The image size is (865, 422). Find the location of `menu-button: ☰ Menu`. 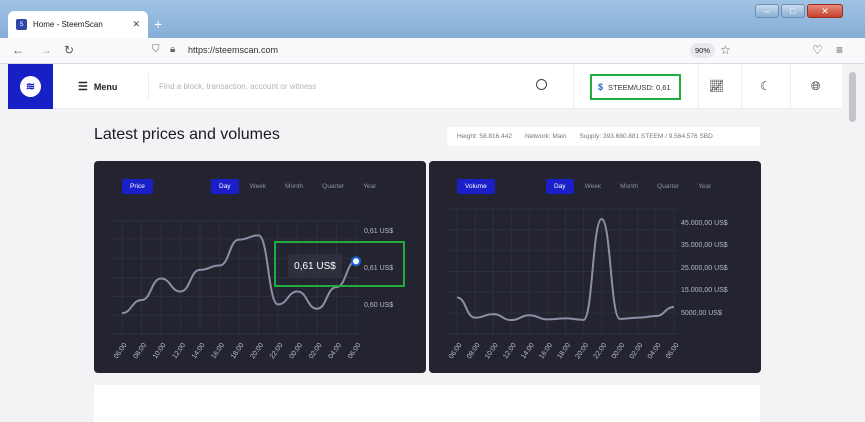

menu-button: ☰ Menu is located at coordinates (97, 86).